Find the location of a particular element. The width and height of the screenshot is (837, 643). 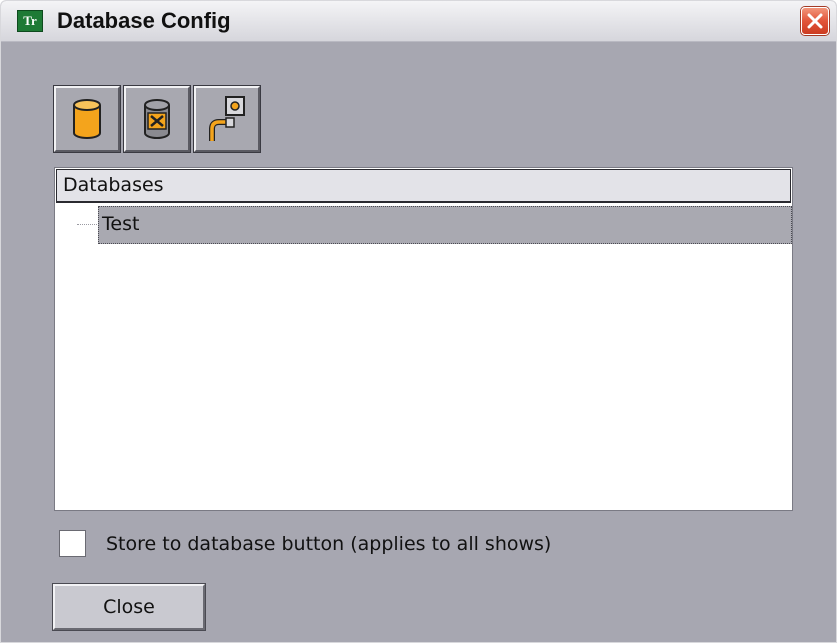

title-bar: Tr Database Config is located at coordinates (418, 21).